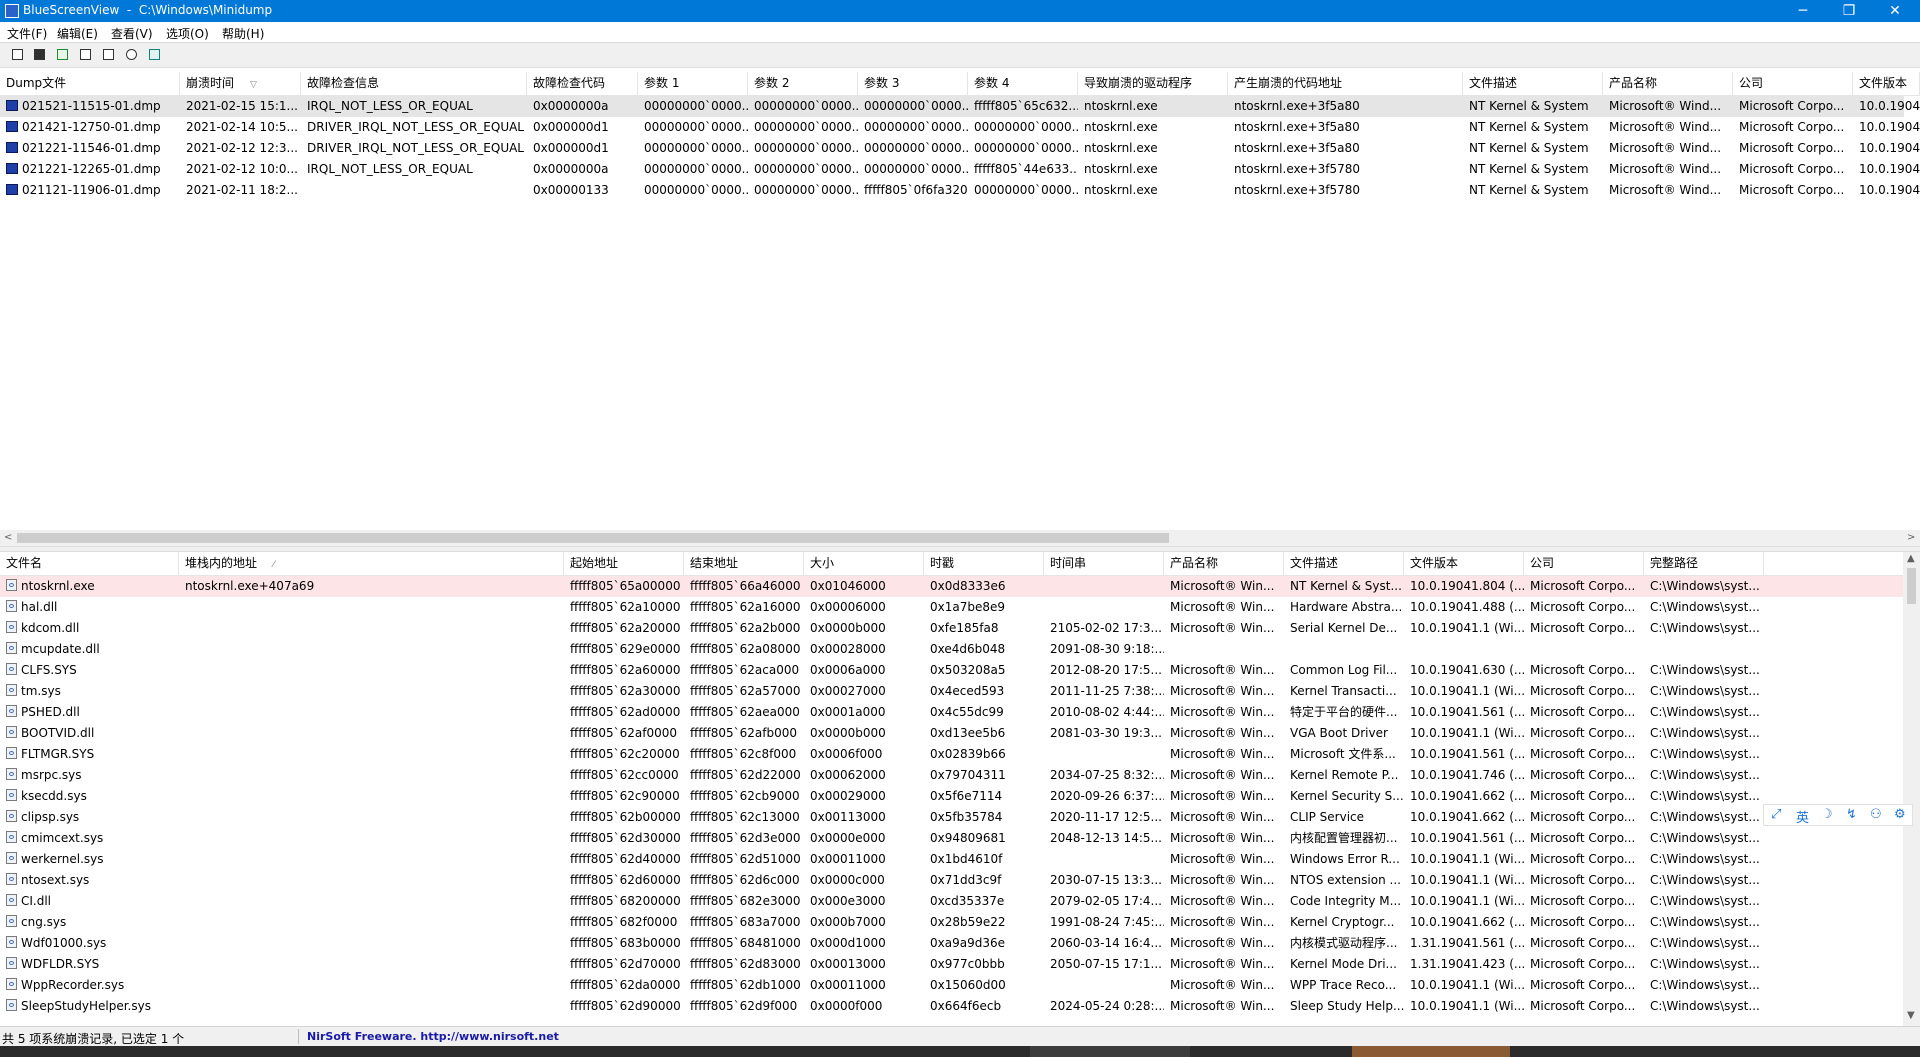 The width and height of the screenshot is (1920, 1057). What do you see at coordinates (1153, 83) in the screenshot?
I see `column-header-caused-by-driver: 导致崩溃的驱动程序` at bounding box center [1153, 83].